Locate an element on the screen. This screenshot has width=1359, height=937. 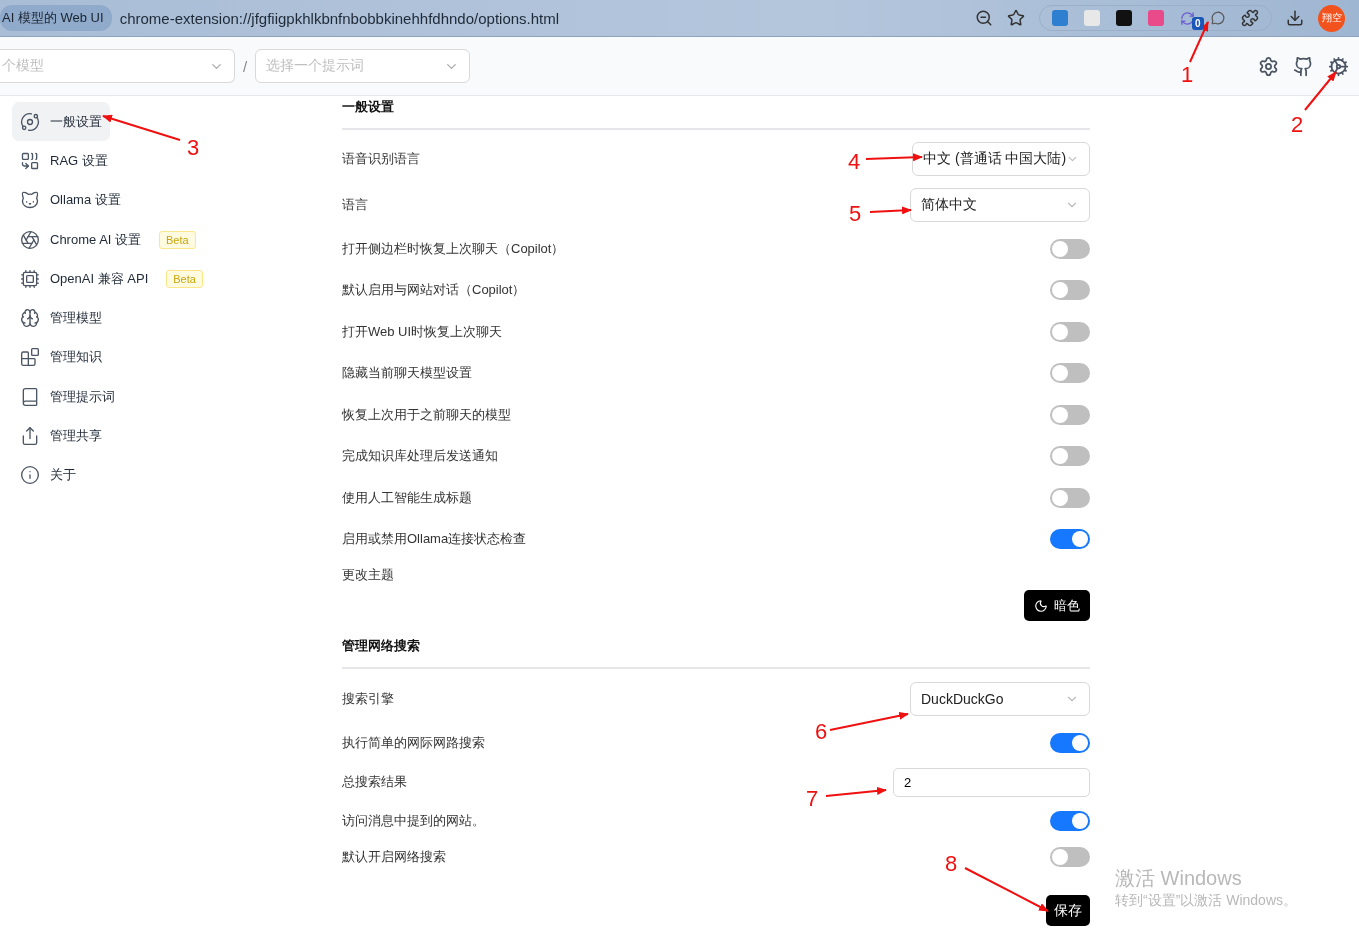
address-bar: chrome-extension://jfgfiigpkhlkbnfnbobbkinehhfdhndo/options.html is located at coordinates (543, 18).